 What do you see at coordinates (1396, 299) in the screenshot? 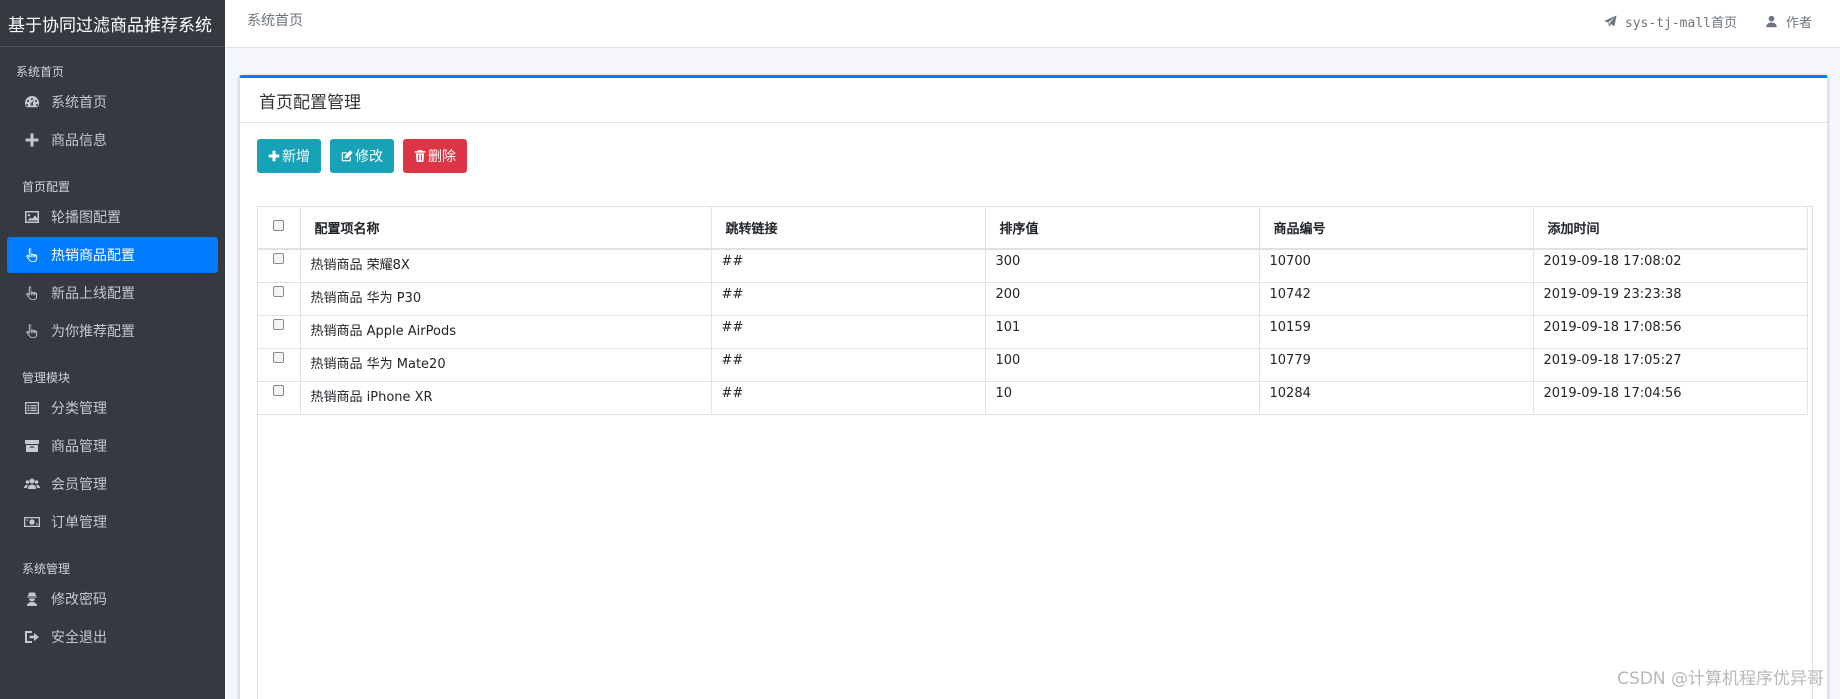
I see `cell-goods-id: 10742` at bounding box center [1396, 299].